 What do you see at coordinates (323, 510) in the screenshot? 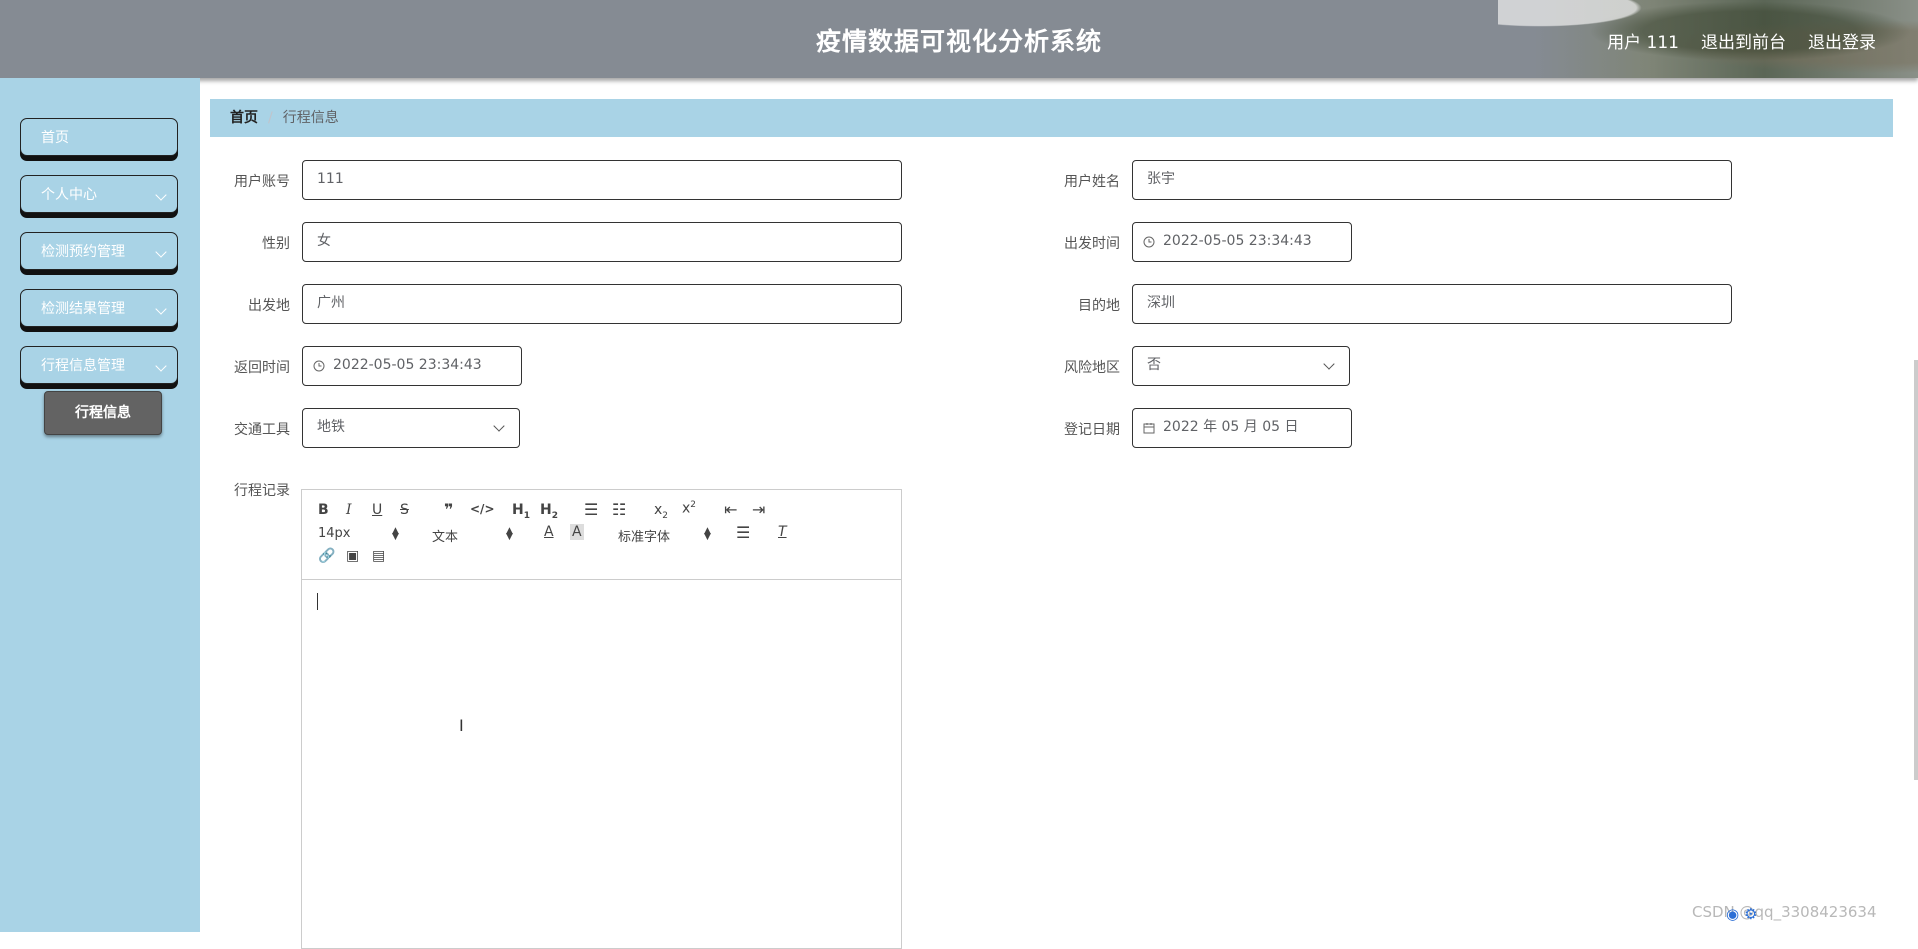
I see `bold-icon: B` at bounding box center [323, 510].